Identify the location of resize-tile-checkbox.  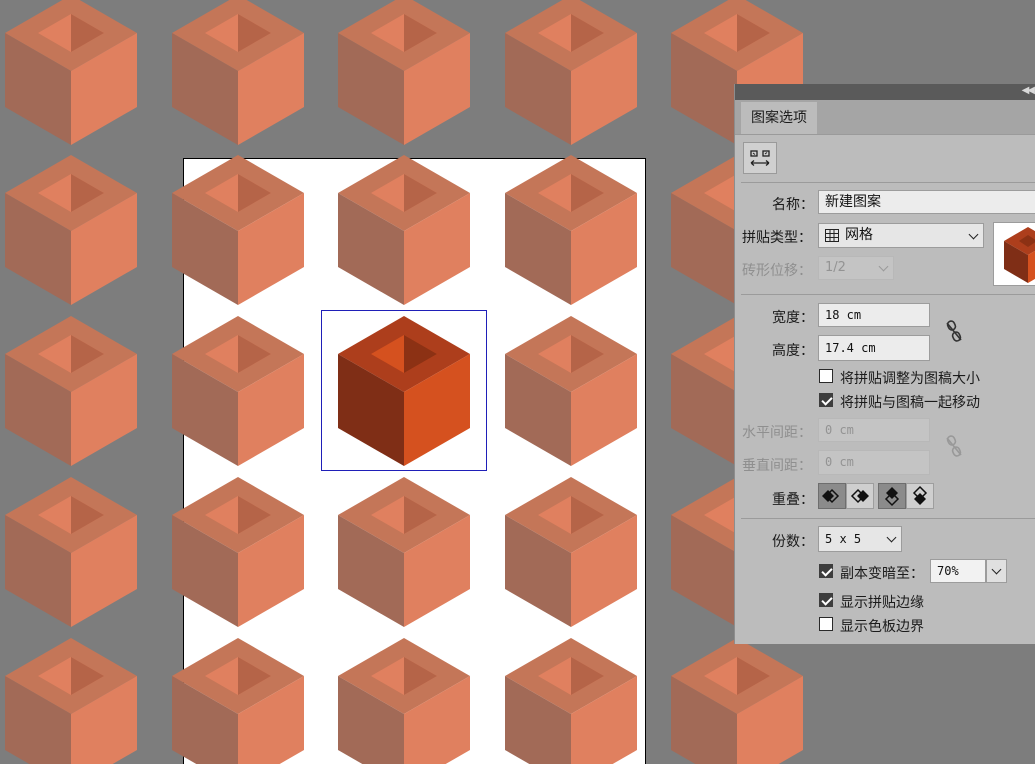
(826, 376).